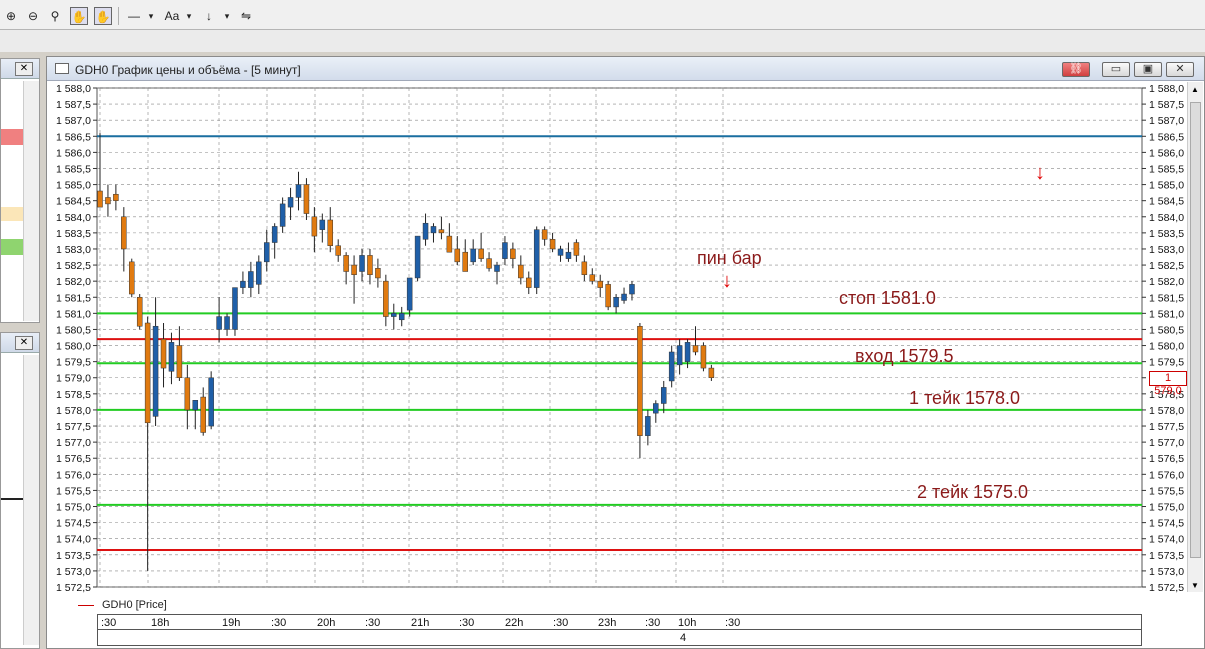 The image size is (1205, 649). I want to click on y-tick-label-left: 1 573,0, so click(73, 572).